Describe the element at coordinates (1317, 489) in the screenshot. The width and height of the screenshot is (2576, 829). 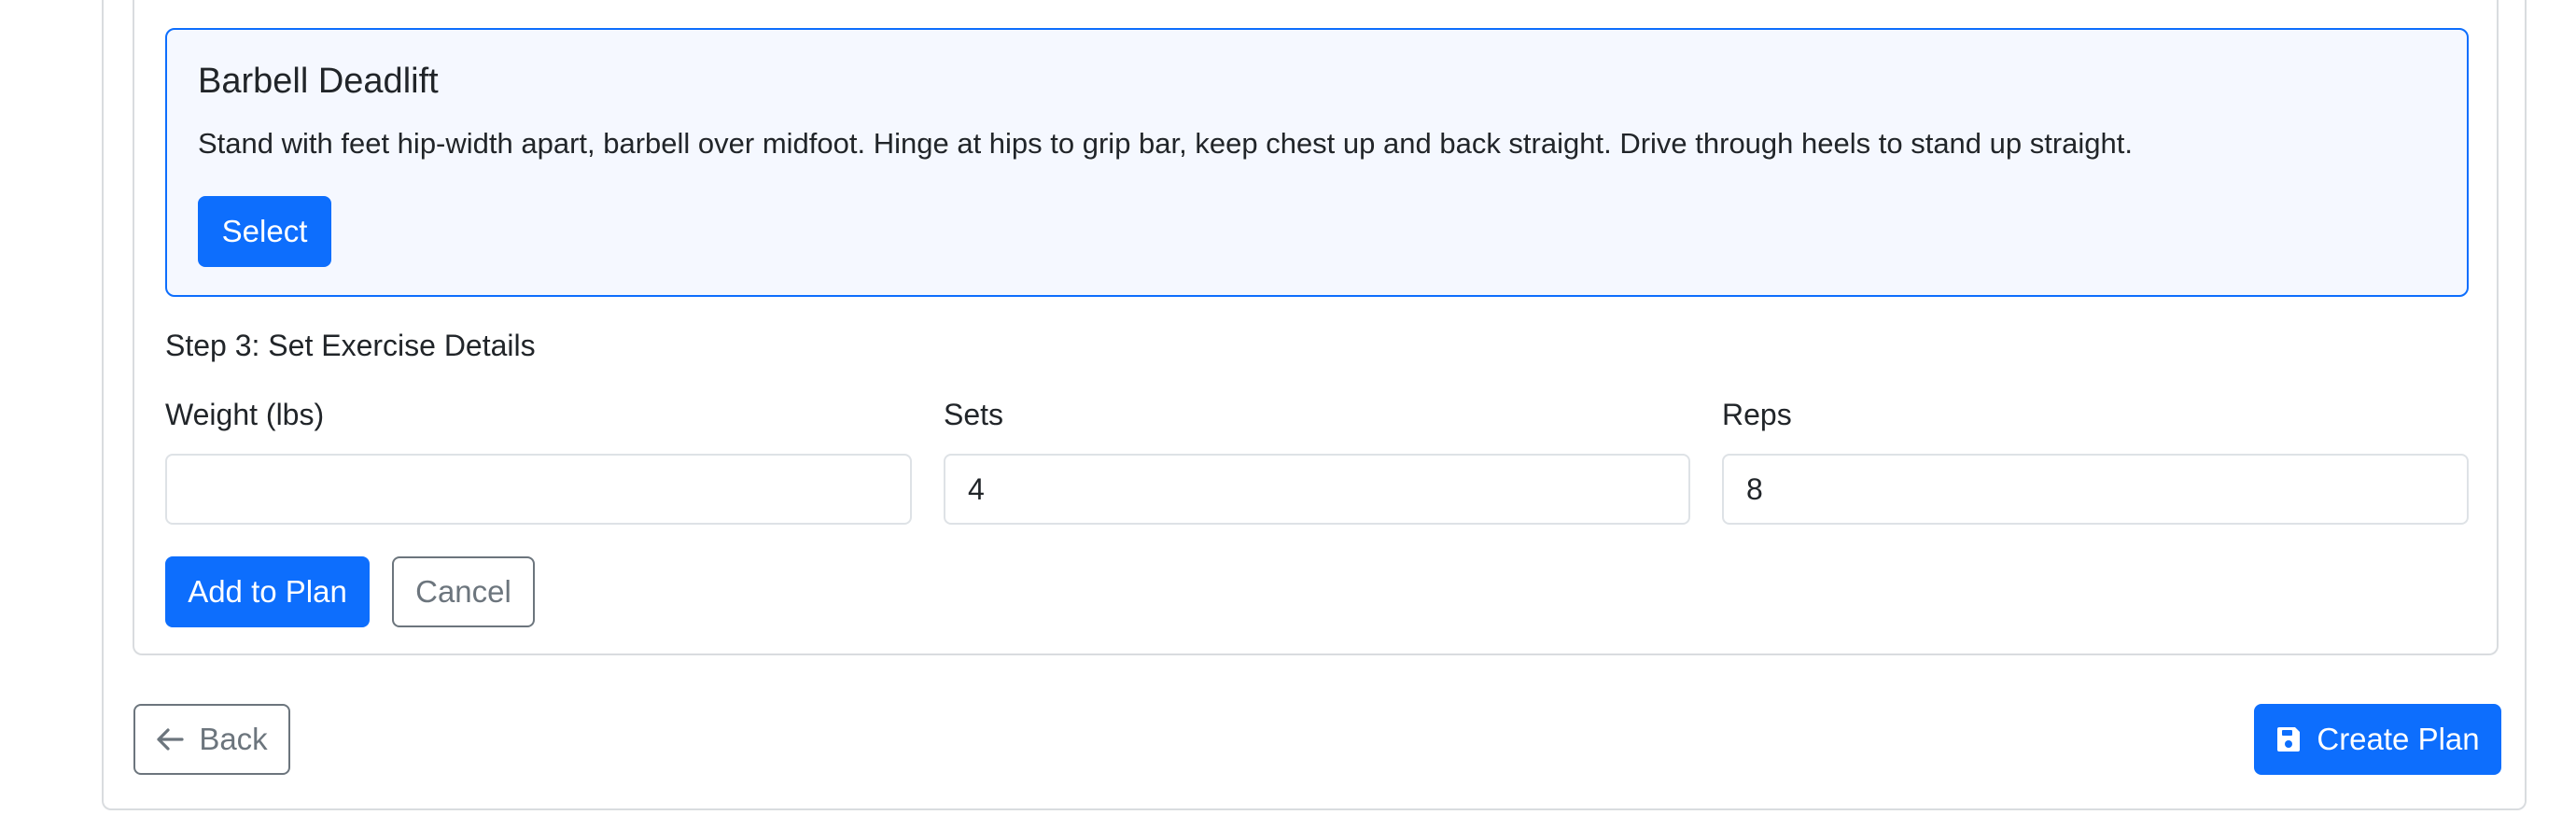
I see `sets-input` at that location.